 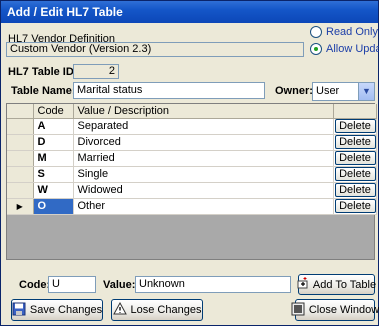 What do you see at coordinates (213, 284) in the screenshot?
I see `value-input: Unknown` at bounding box center [213, 284].